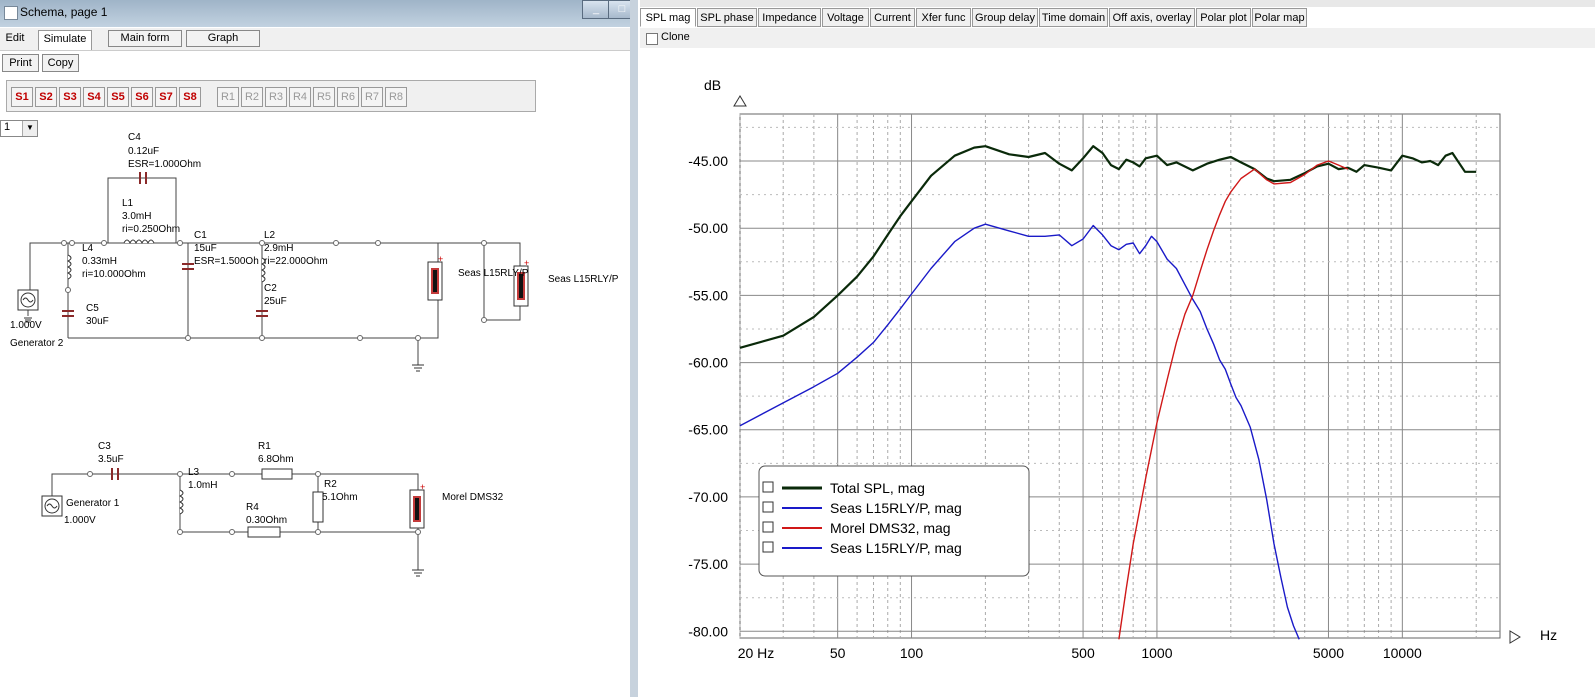  What do you see at coordinates (1083, 653) in the screenshot?
I see `x-tick-label: 500` at bounding box center [1083, 653].